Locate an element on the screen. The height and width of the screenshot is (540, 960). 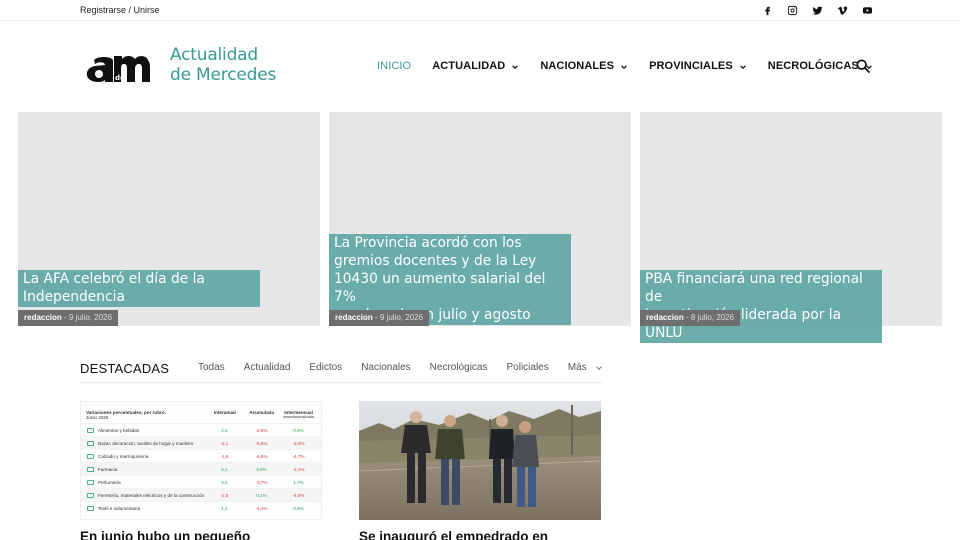
table-cell: -2,8 is located at coordinates (224, 495).